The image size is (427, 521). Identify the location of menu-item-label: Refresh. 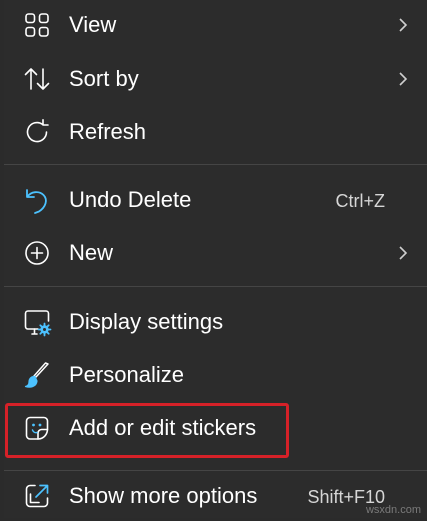
(108, 131).